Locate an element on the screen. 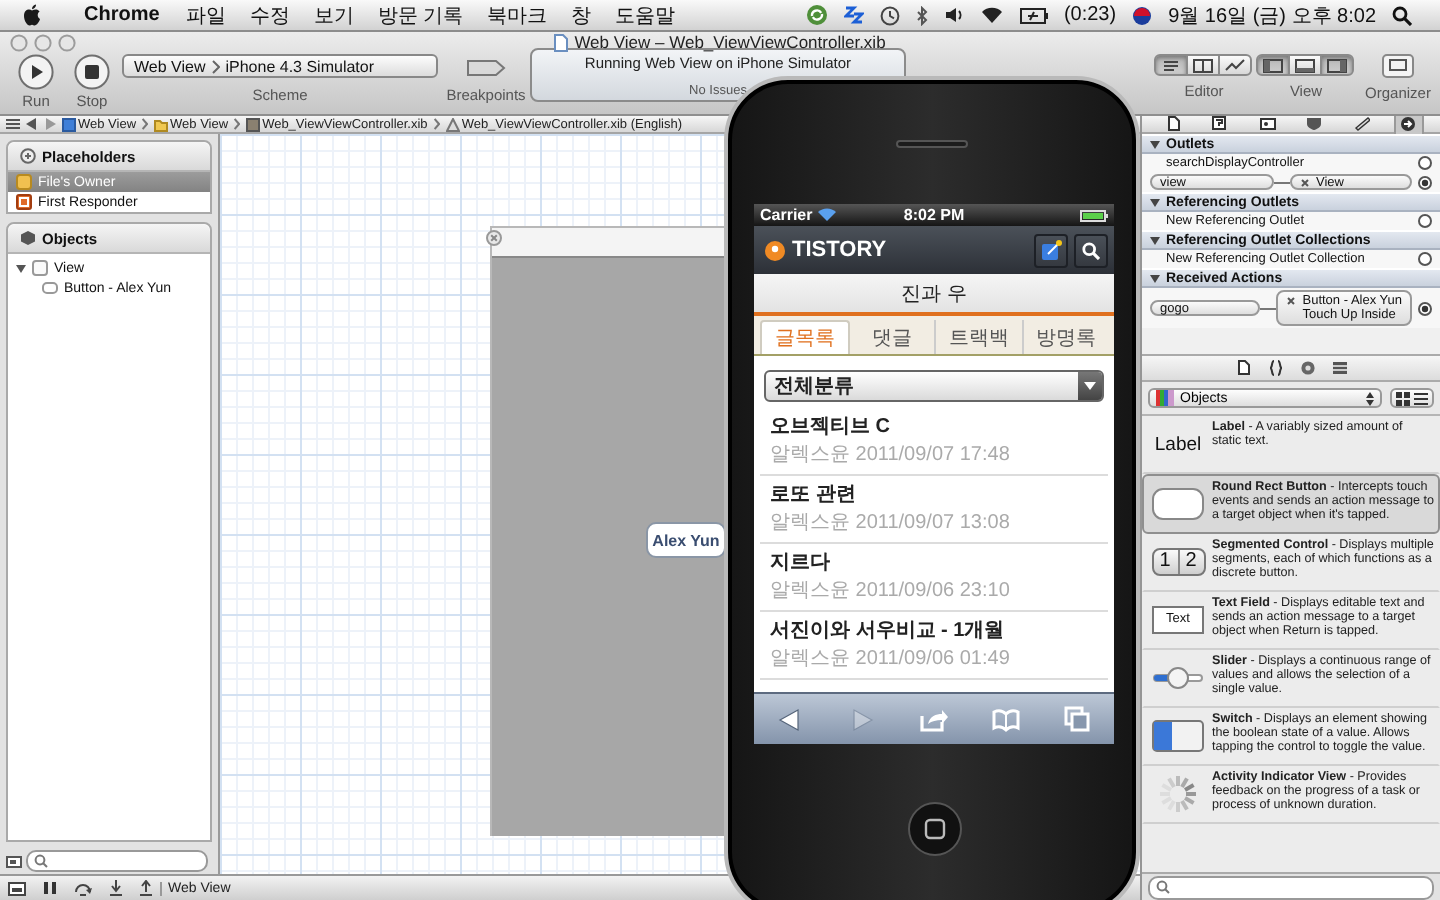 The width and height of the screenshot is (1440, 900). menu-item: 파일 is located at coordinates (205, 15).